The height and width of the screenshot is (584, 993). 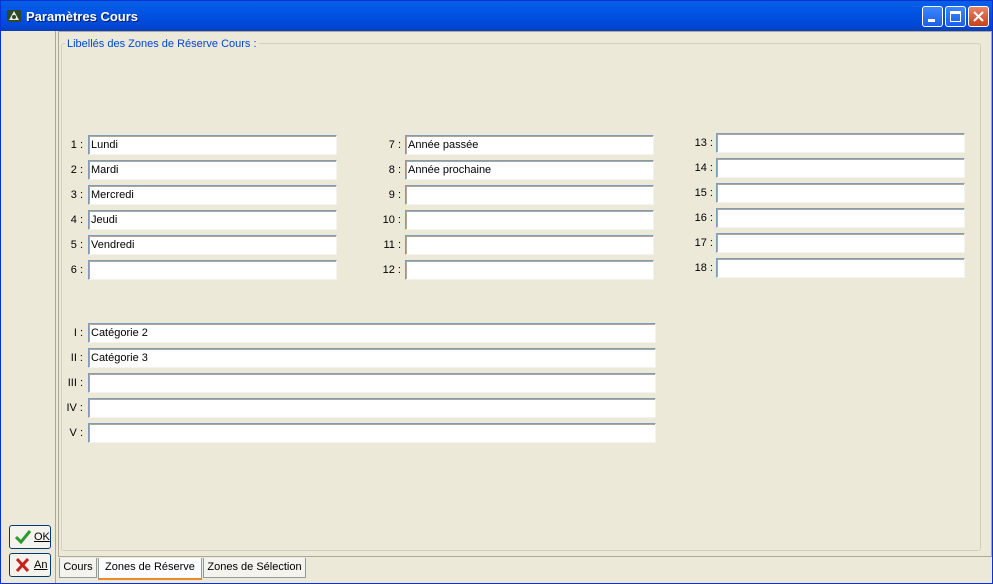 What do you see at coordinates (76, 195) in the screenshot?
I see `field-label: 3 :` at bounding box center [76, 195].